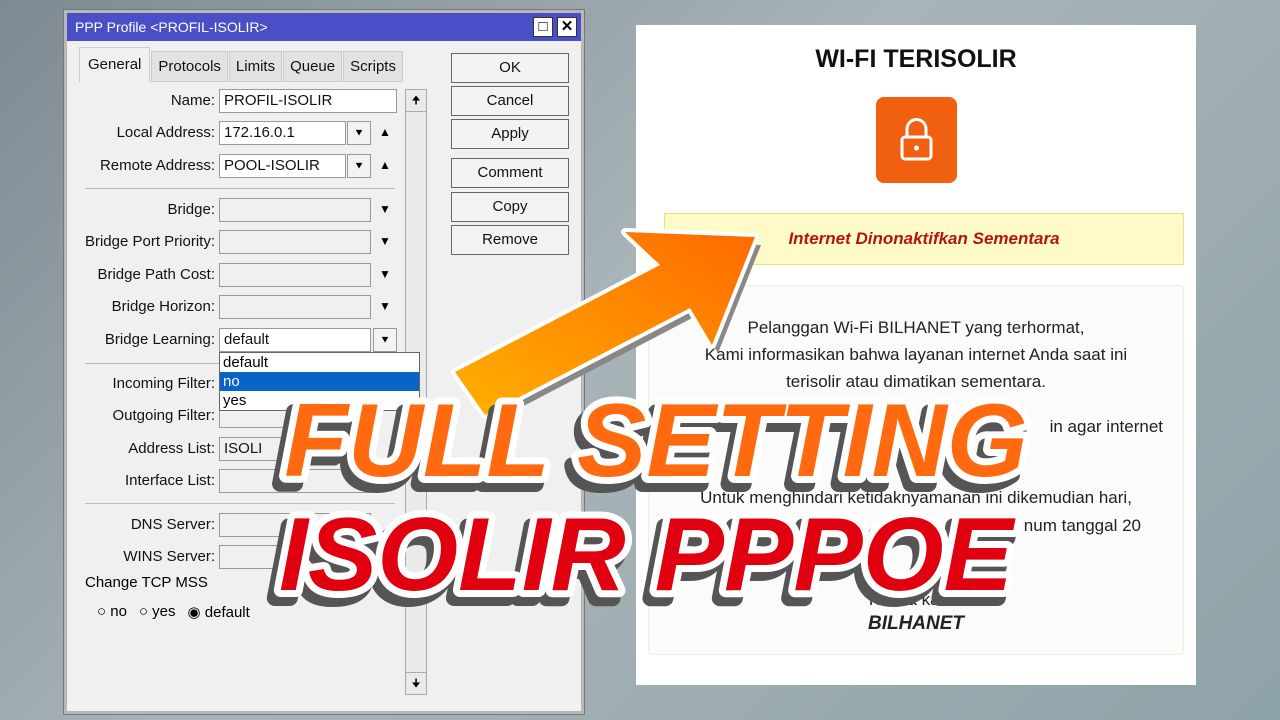 The height and width of the screenshot is (720, 1280). What do you see at coordinates (655, 441) in the screenshot?
I see `overlay-title-line1: FULL SETTING` at bounding box center [655, 441].